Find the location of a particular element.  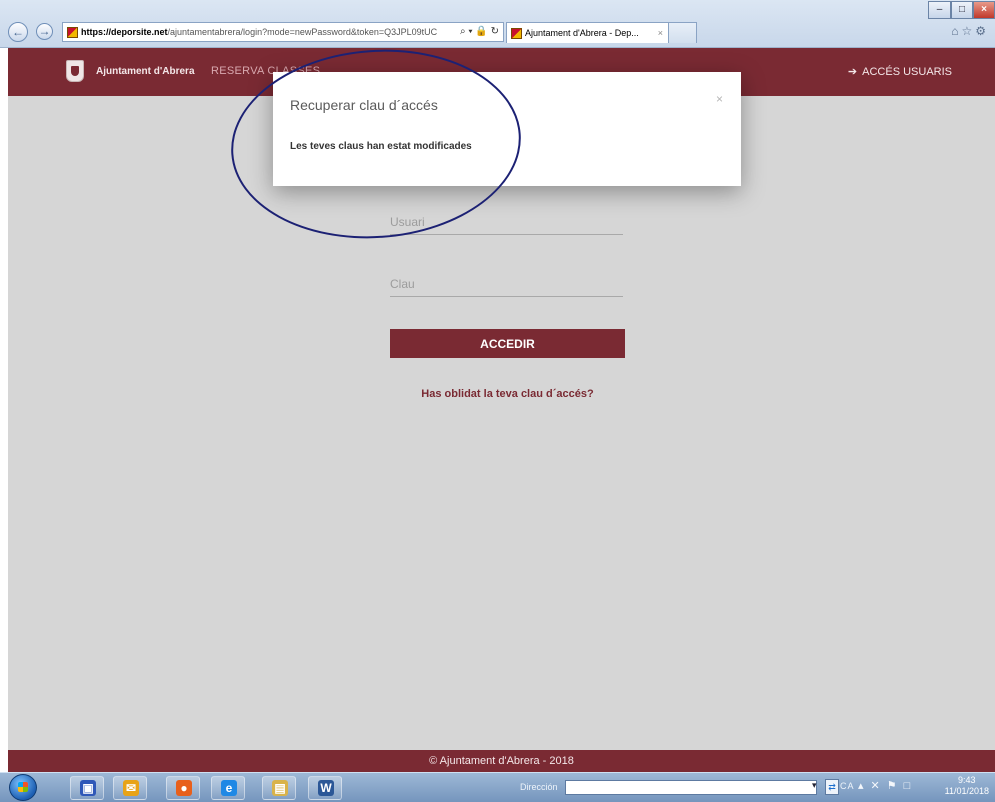

tab-close-icon: × is located at coordinates (660, 33).